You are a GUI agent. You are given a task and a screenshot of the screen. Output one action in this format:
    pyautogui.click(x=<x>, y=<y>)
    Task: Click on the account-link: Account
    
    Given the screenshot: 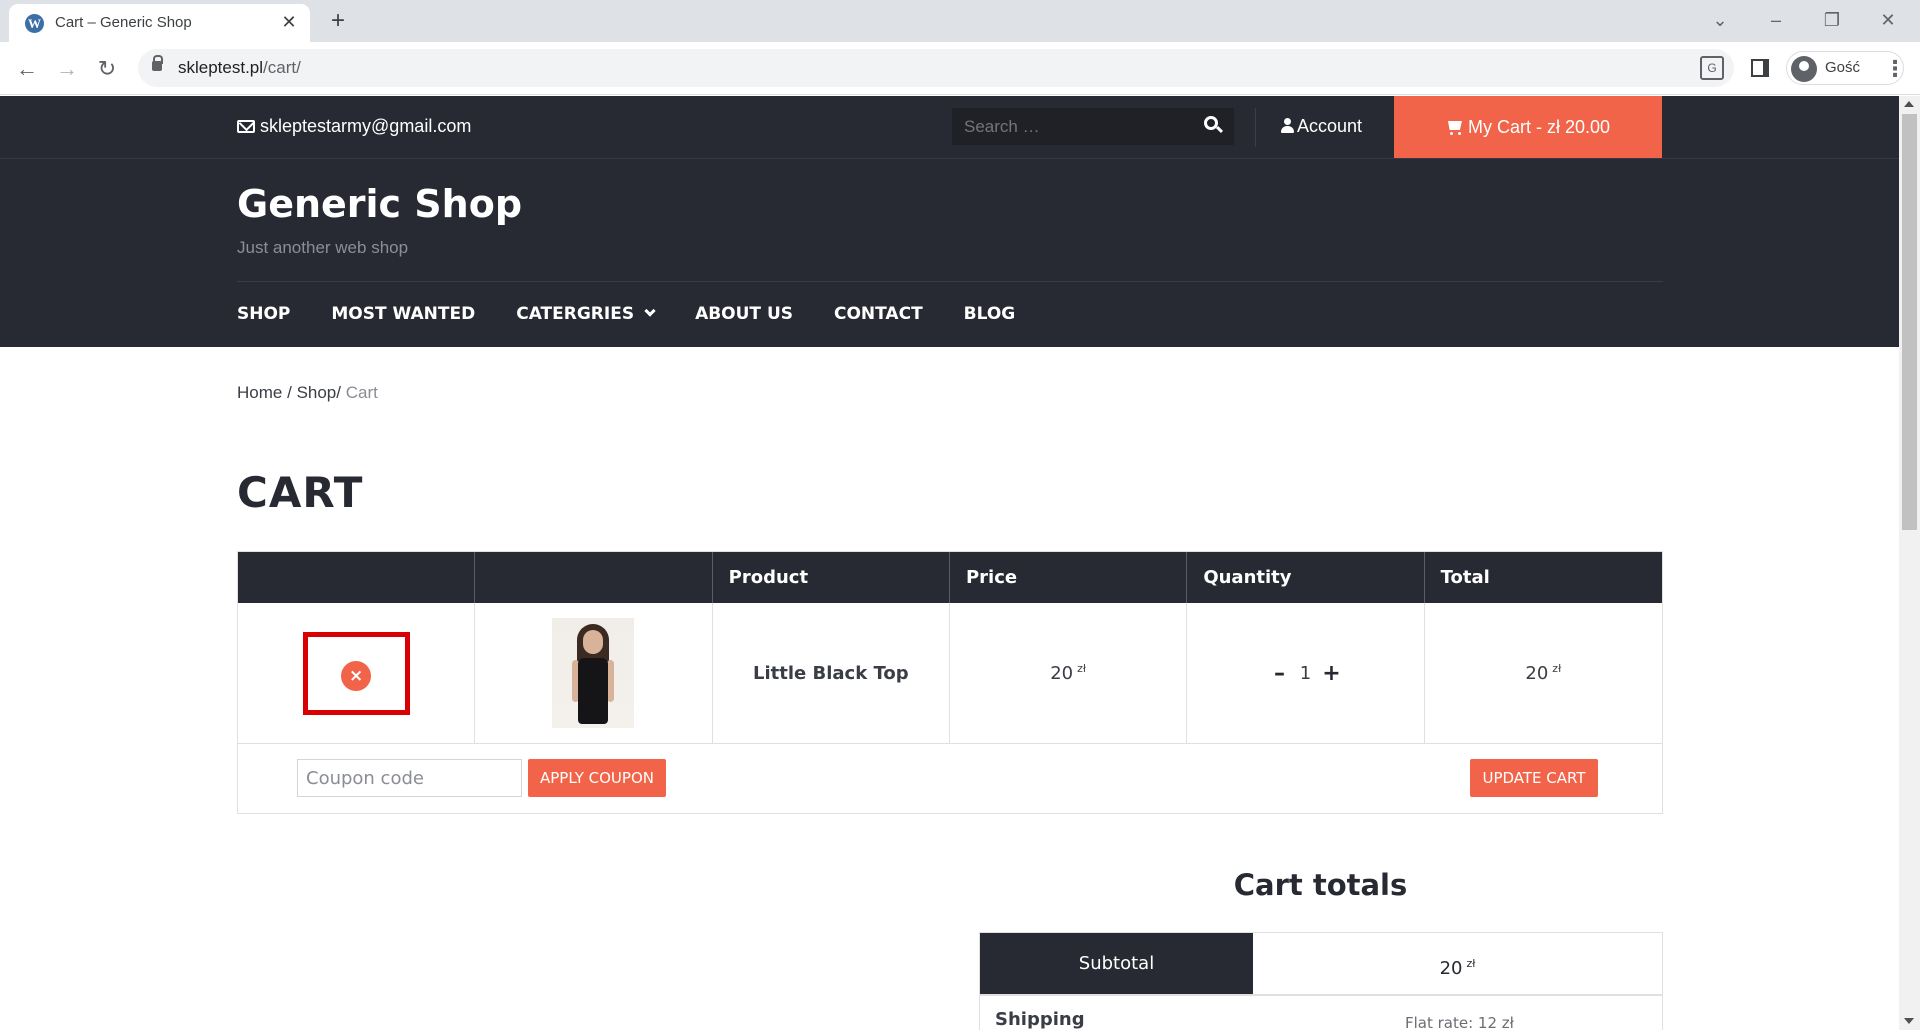 What is the action you would take?
    pyautogui.click(x=1321, y=126)
    